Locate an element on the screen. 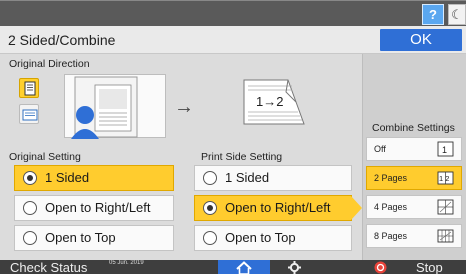 The height and width of the screenshot is (274, 466). system-bottom-bar: Check Status 05 Jun. 2019 Stop is located at coordinates (233, 267).